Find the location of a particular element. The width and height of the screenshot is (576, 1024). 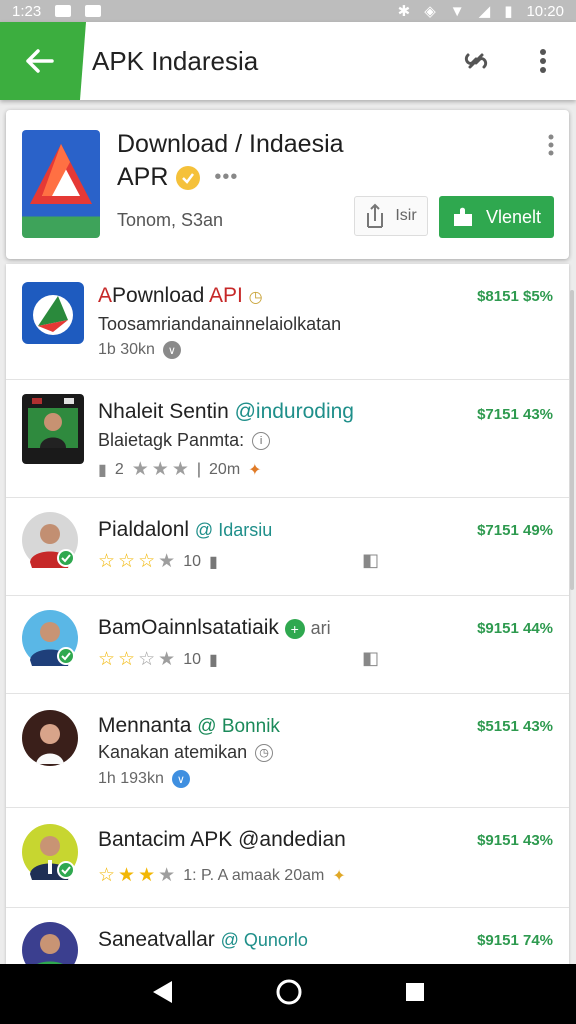

link-button is located at coordinates (476, 61).